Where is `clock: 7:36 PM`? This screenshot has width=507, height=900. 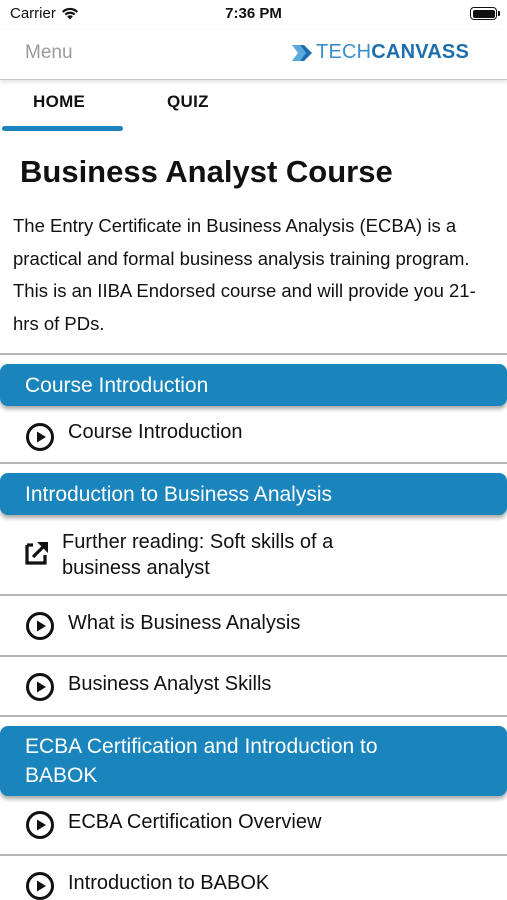 clock: 7:36 PM is located at coordinates (253, 13).